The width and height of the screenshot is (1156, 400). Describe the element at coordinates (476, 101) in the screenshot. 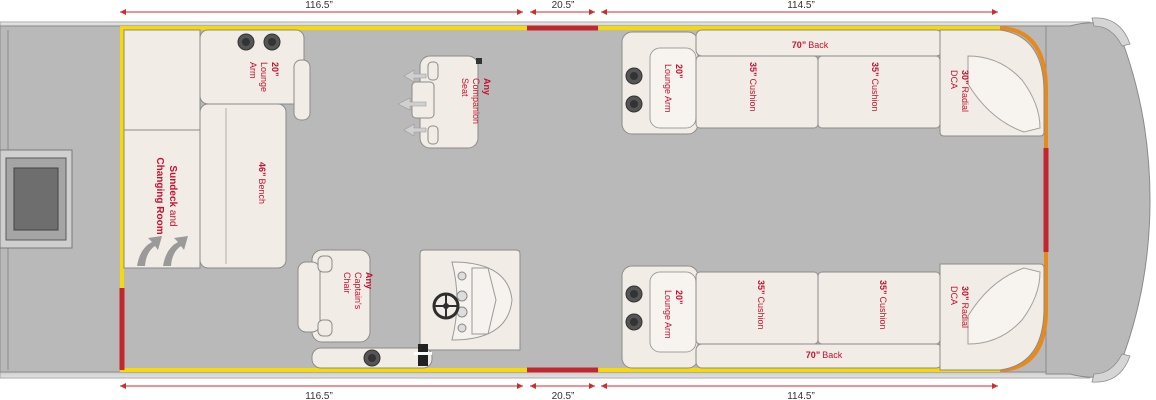

I see `svg-text: Companion` at that location.